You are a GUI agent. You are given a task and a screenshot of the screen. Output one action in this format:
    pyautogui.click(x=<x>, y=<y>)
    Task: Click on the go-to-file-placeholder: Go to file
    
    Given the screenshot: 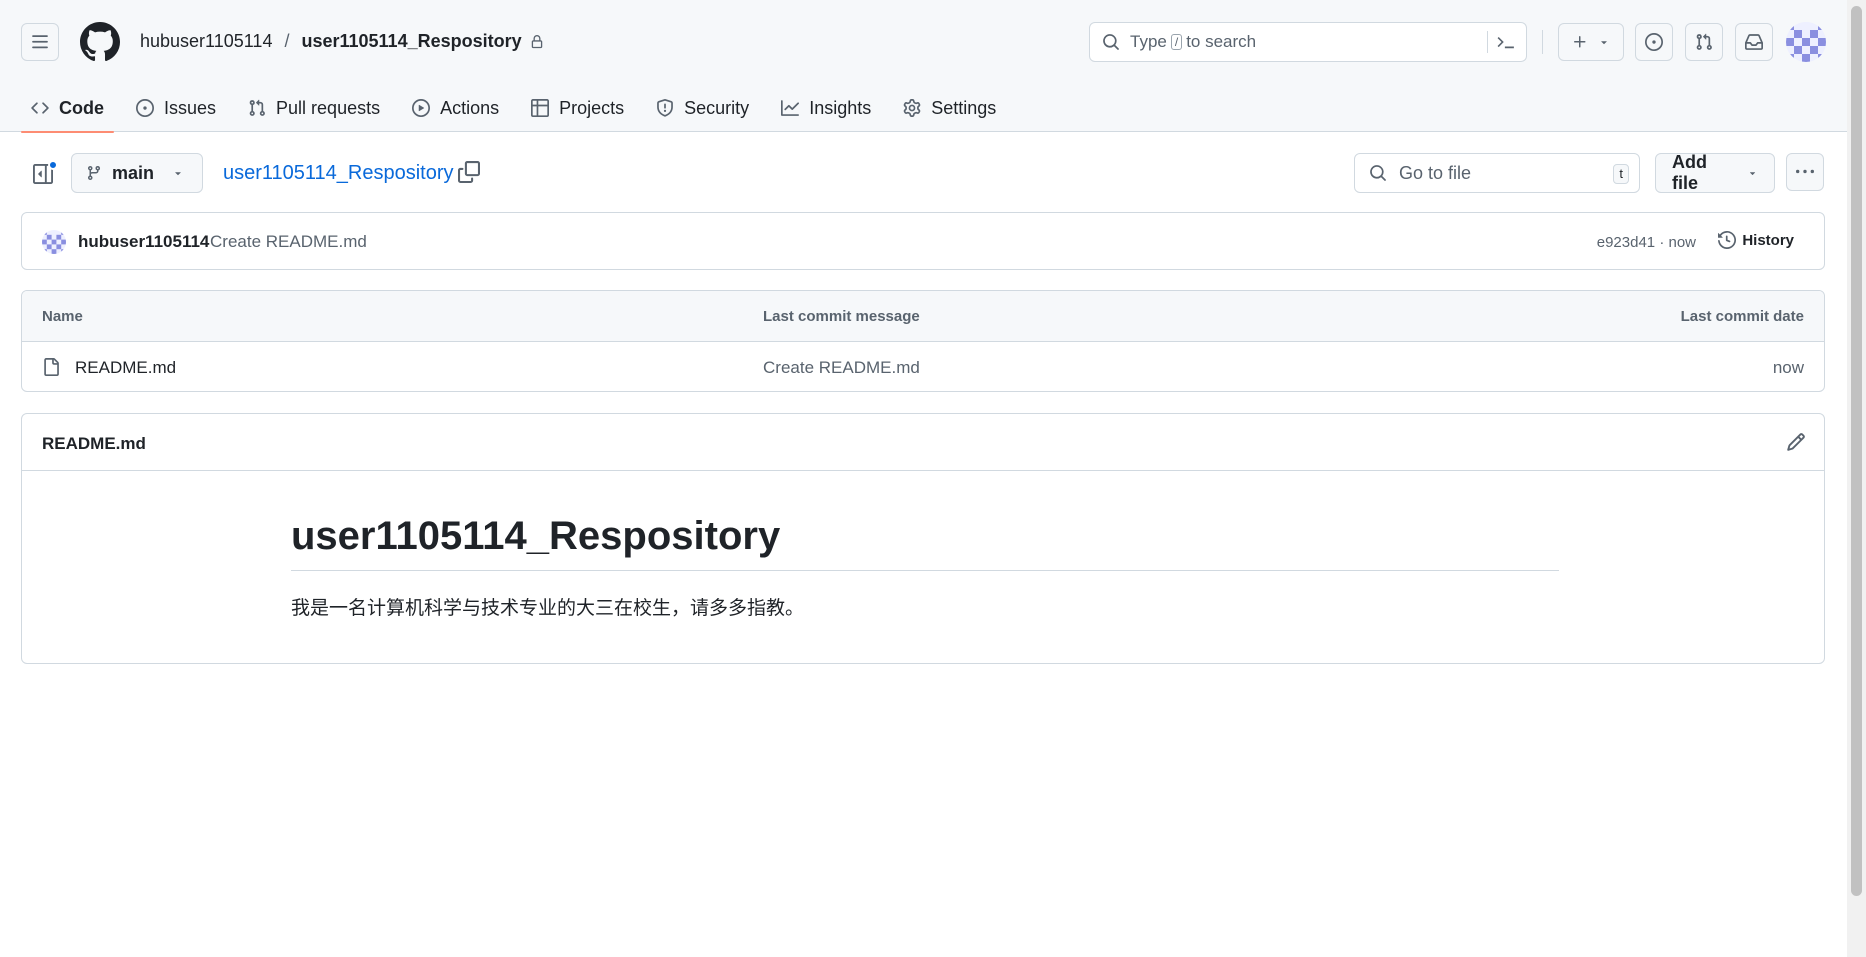 What is the action you would take?
    pyautogui.click(x=1435, y=172)
    